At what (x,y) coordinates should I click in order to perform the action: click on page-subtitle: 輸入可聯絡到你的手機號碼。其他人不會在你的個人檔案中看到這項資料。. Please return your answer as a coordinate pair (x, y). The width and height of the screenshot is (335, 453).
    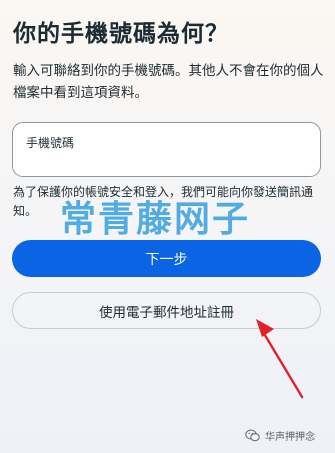
    Looking at the image, I should click on (168, 82).